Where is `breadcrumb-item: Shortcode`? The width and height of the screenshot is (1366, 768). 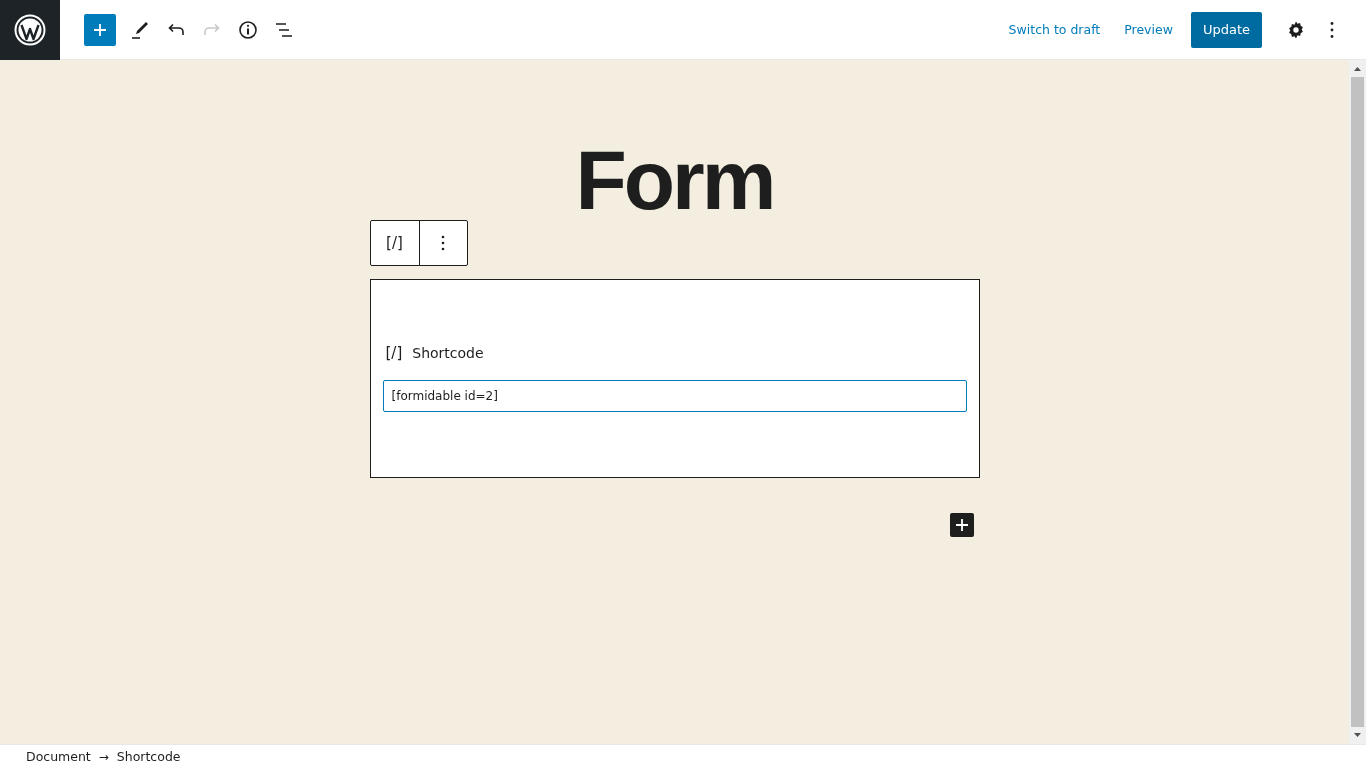
breadcrumb-item: Shortcode is located at coordinates (148, 756).